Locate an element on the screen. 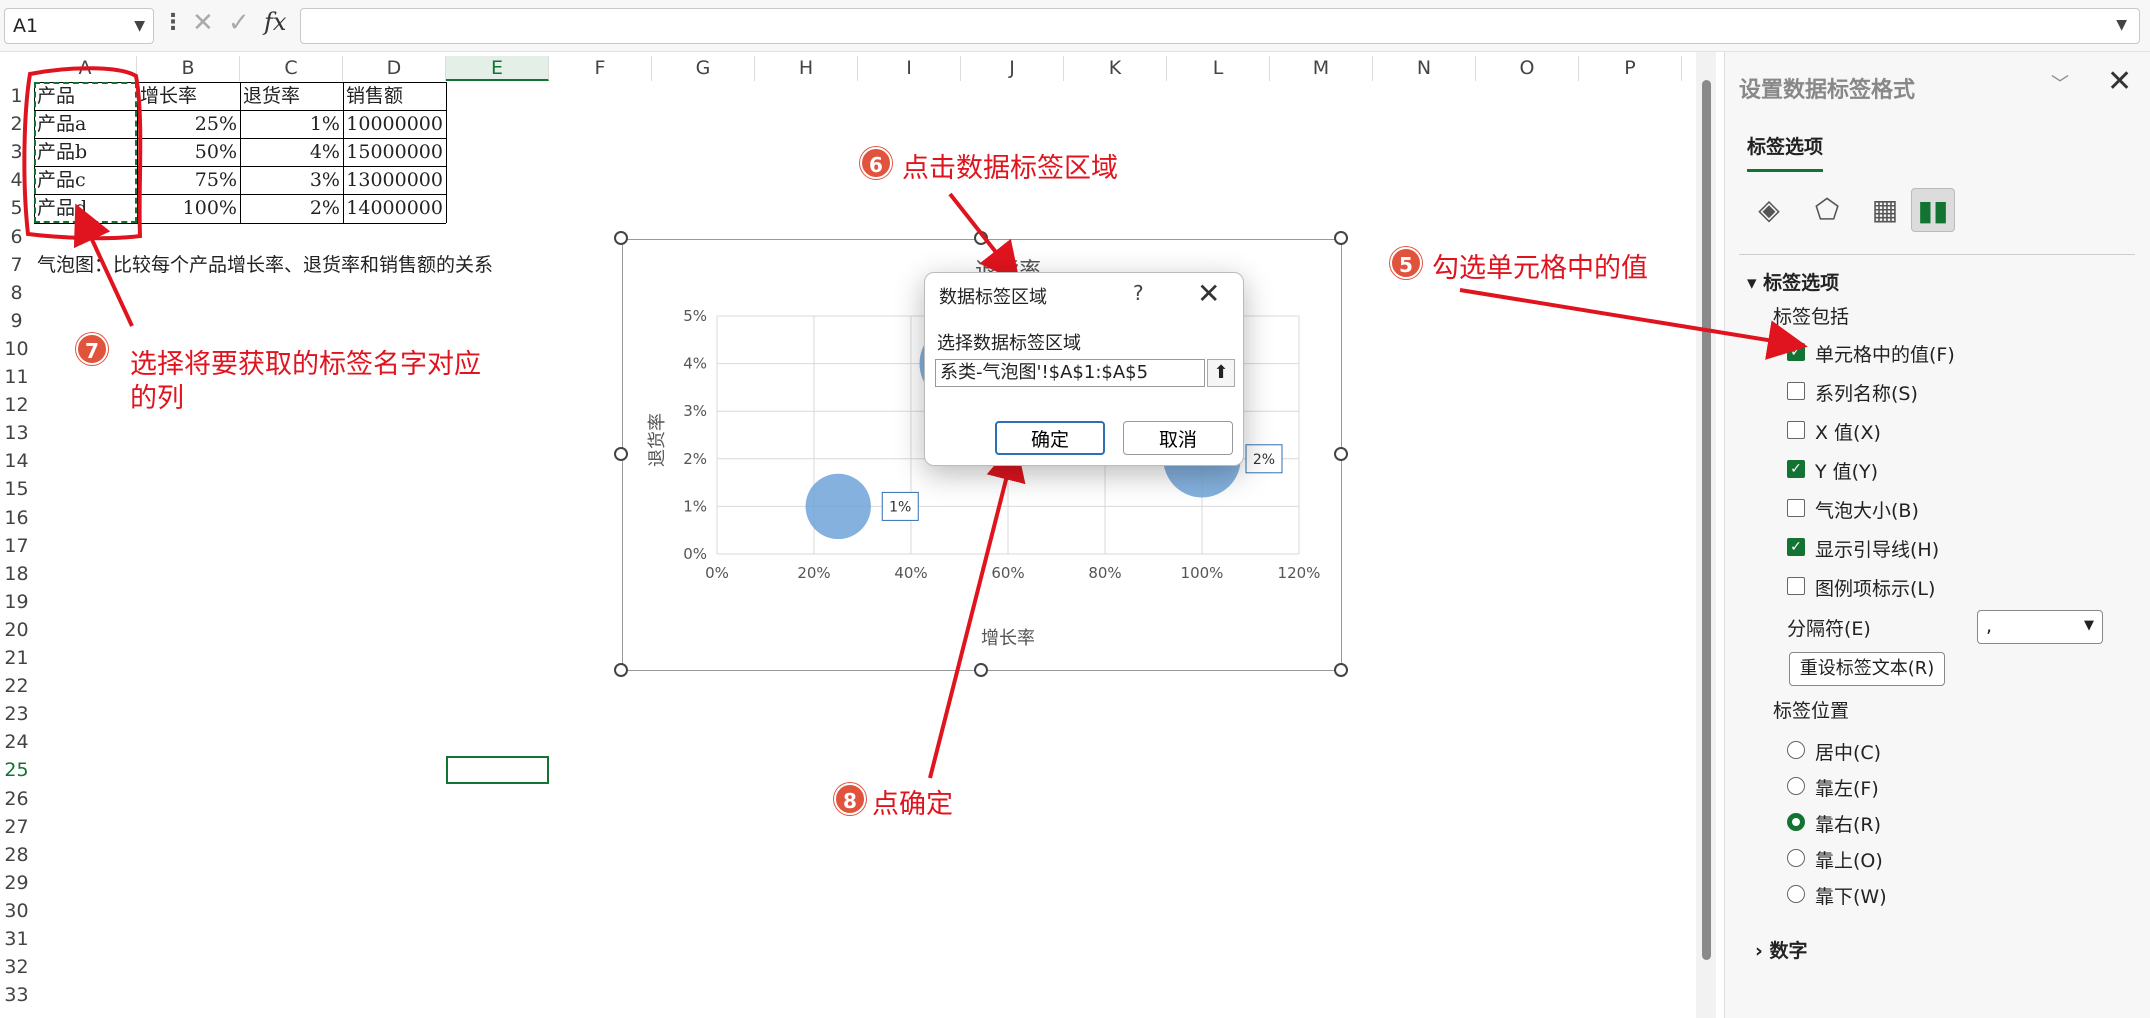  row-header-6: 6 is located at coordinates (16, 237).